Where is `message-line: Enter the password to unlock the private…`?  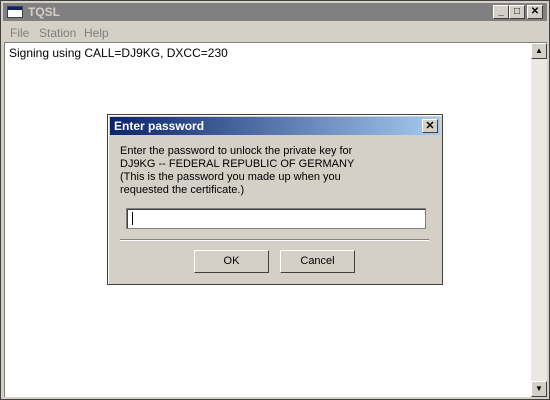
message-line: Enter the password to unlock the private… is located at coordinates (236, 151).